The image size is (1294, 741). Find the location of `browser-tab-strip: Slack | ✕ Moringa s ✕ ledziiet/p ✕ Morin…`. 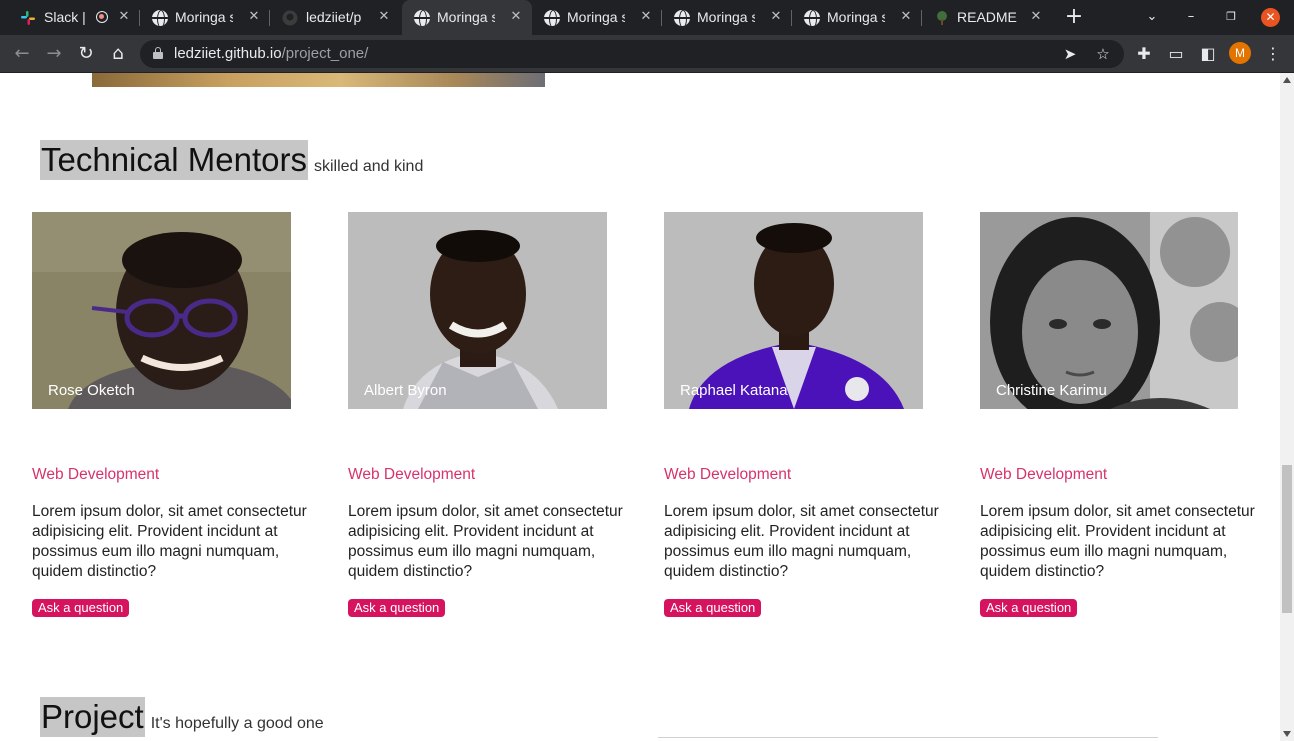

browser-tab-strip: Slack | ✕ Moringa s ✕ ledziiet/p ✕ Morin… is located at coordinates (647, 17).